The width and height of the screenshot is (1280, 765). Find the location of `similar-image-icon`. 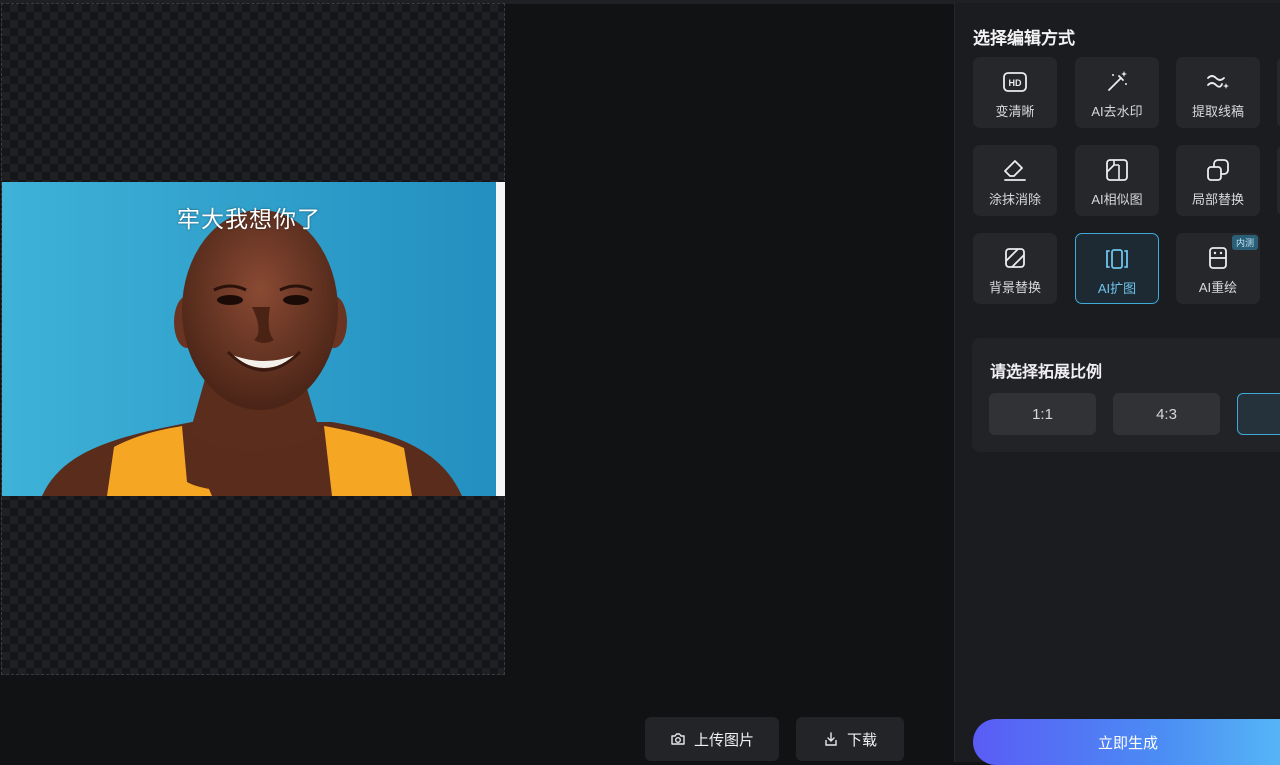

similar-image-icon is located at coordinates (1117, 170).